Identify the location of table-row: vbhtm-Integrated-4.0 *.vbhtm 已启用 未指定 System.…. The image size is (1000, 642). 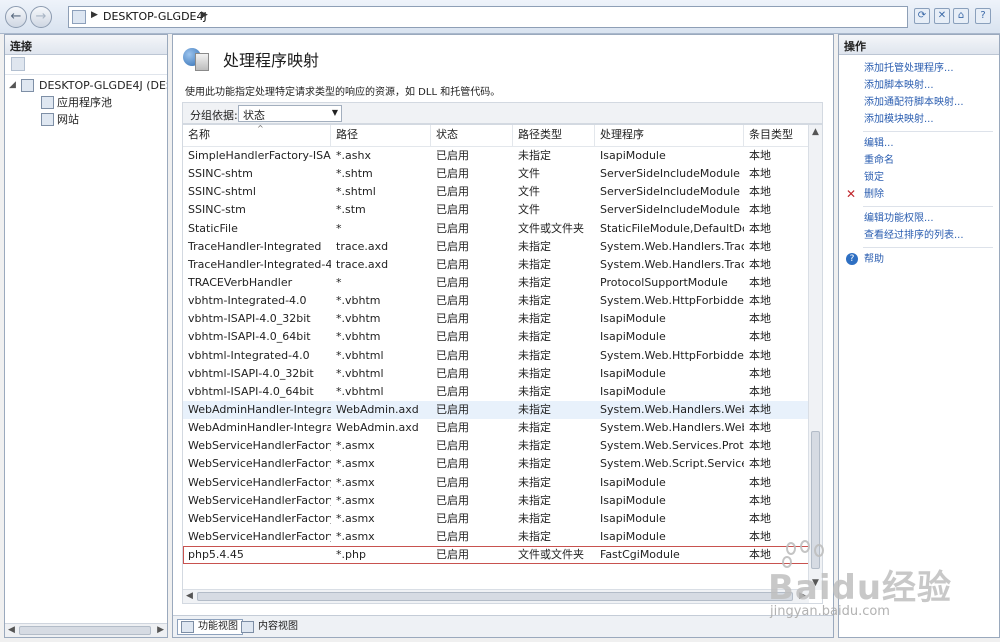
(496, 301).